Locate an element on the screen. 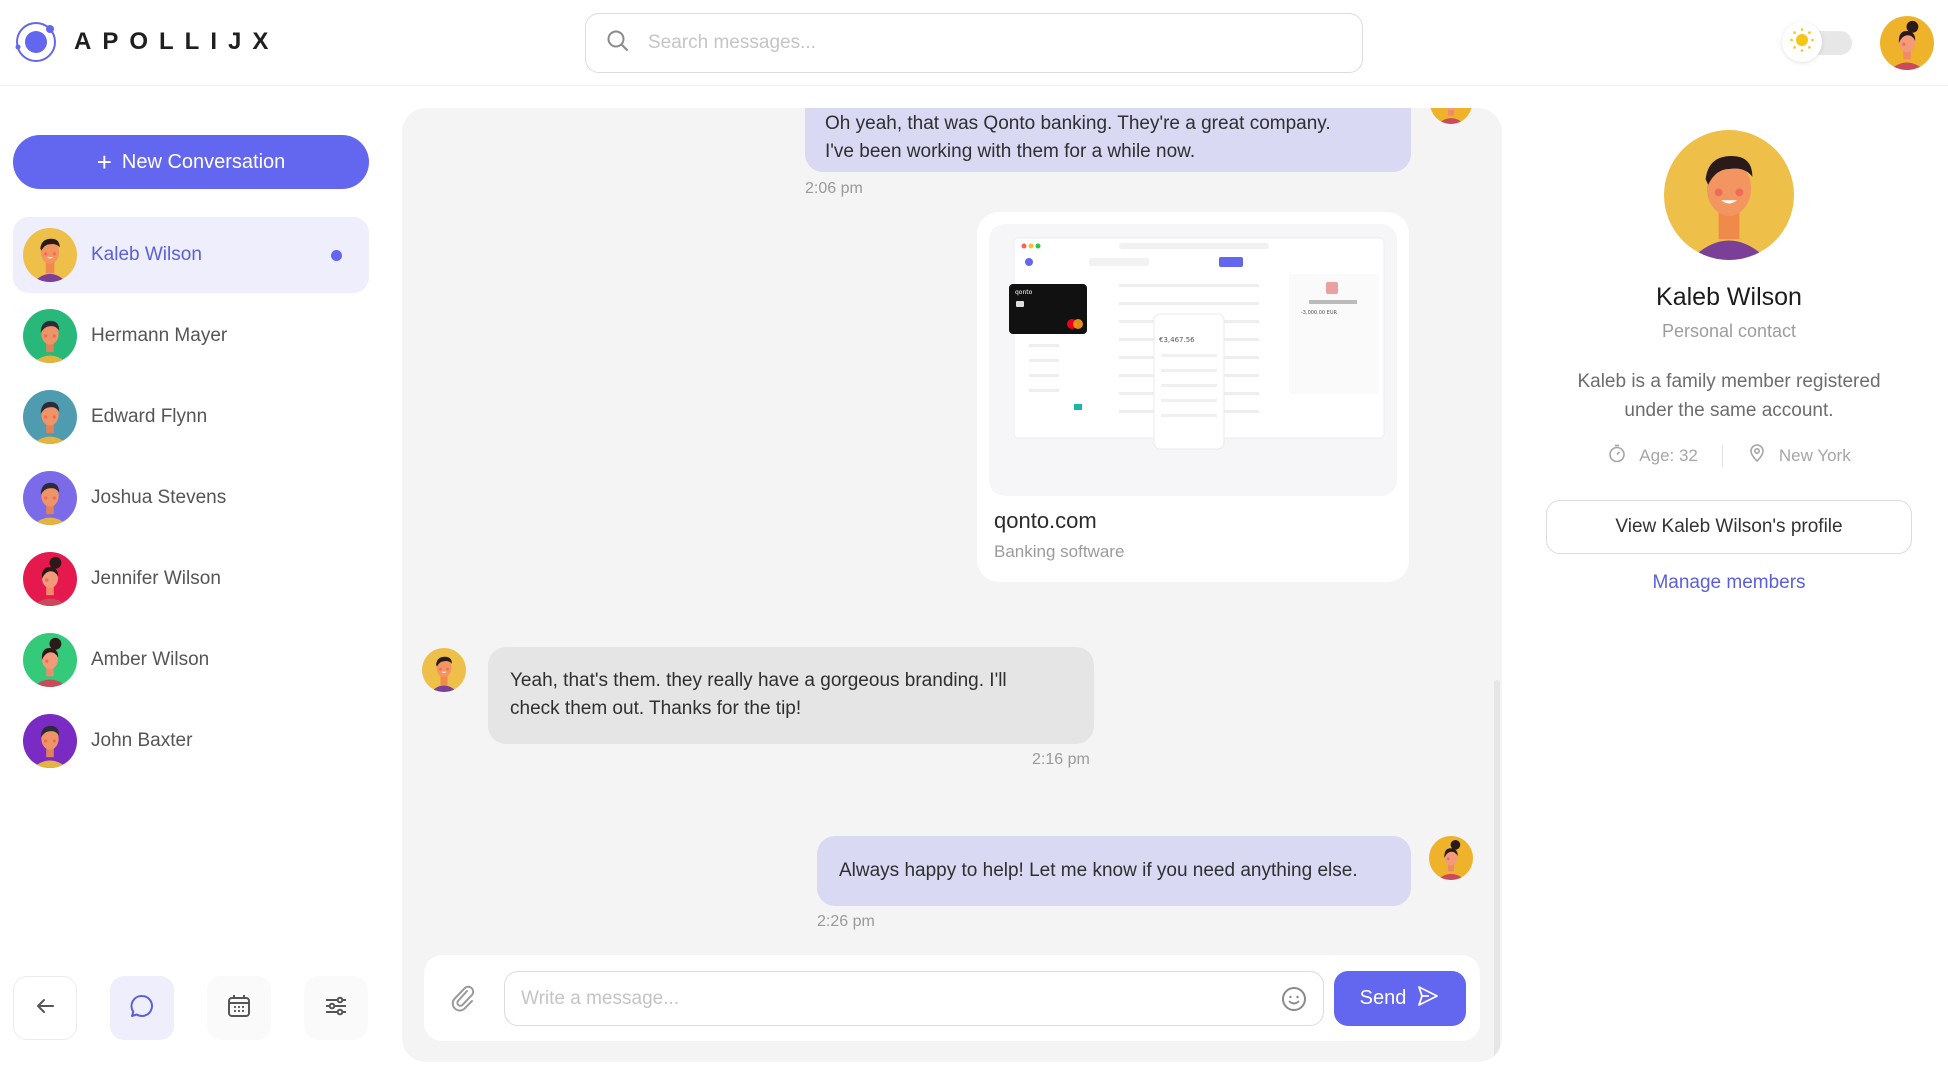 The image size is (1948, 1084). new-conversation-label: New Conversation is located at coordinates (203, 161).